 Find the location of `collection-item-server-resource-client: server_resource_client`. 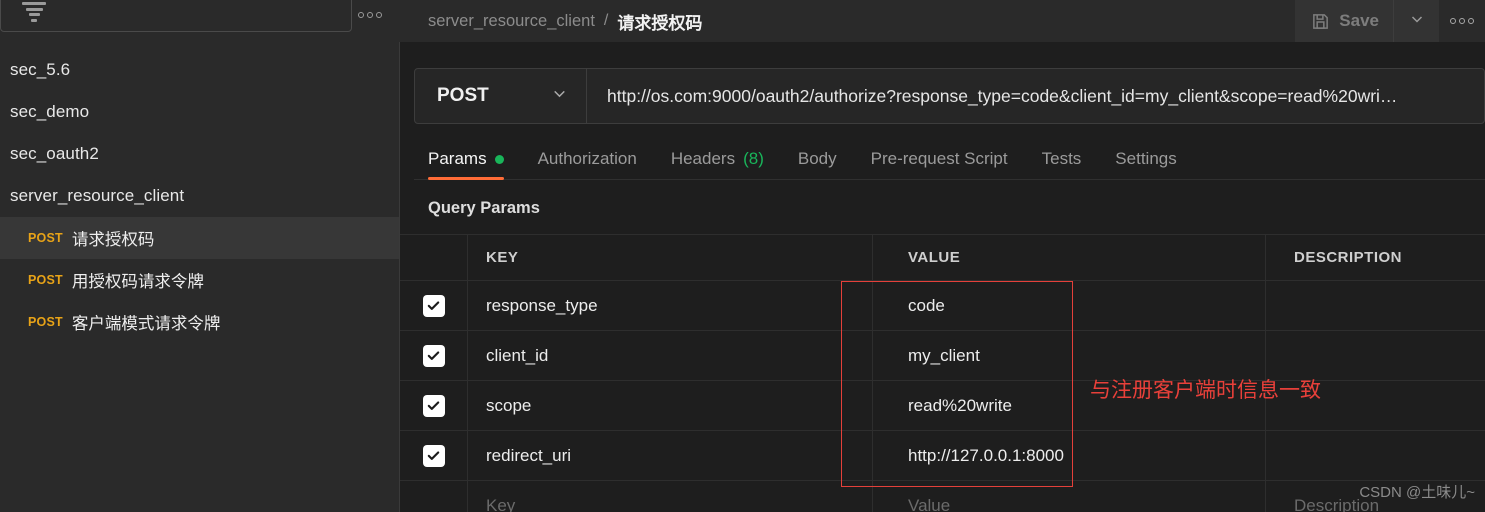

collection-item-server-resource-client: server_resource_client is located at coordinates (199, 196).